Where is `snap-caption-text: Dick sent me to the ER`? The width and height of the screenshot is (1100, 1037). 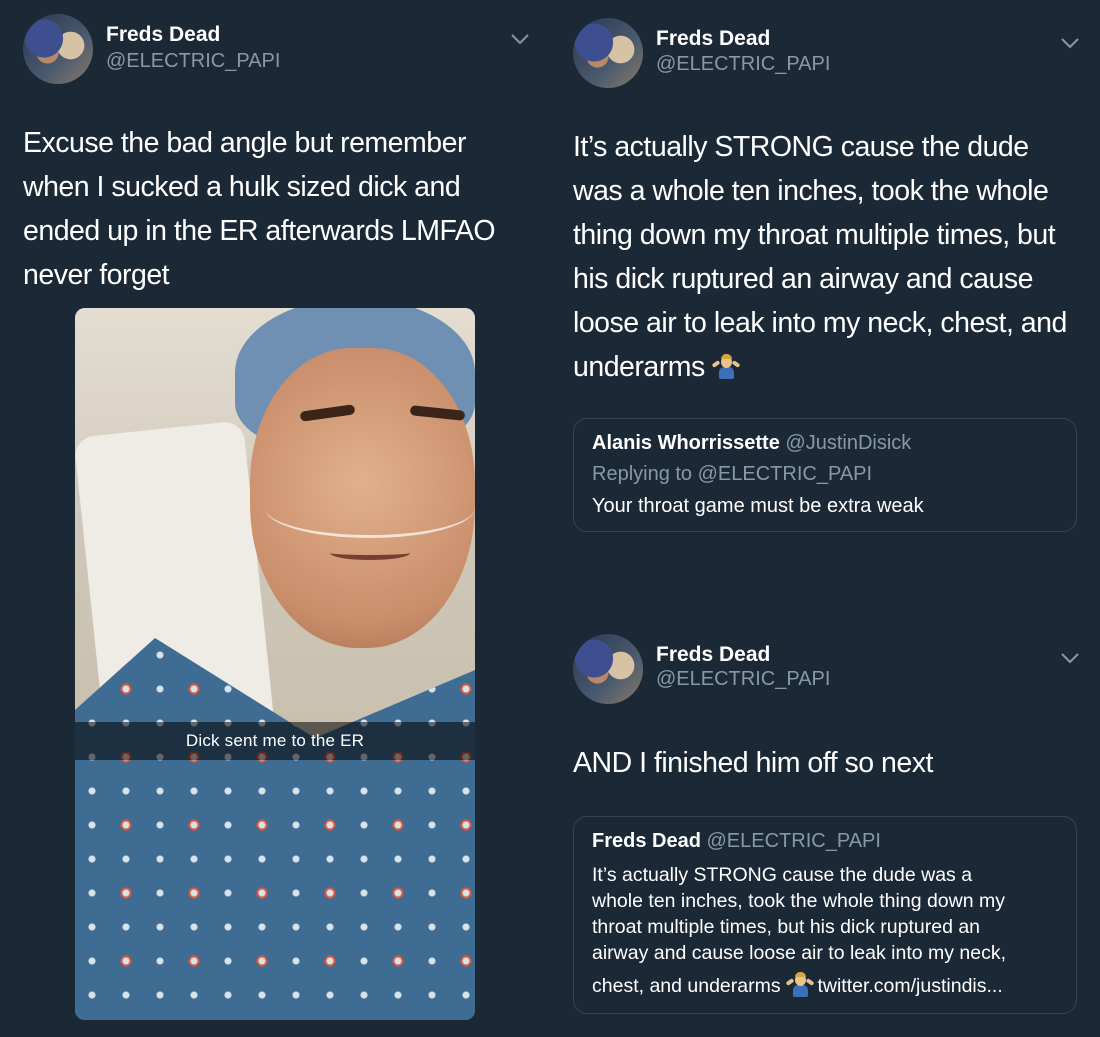 snap-caption-text: Dick sent me to the ER is located at coordinates (275, 740).